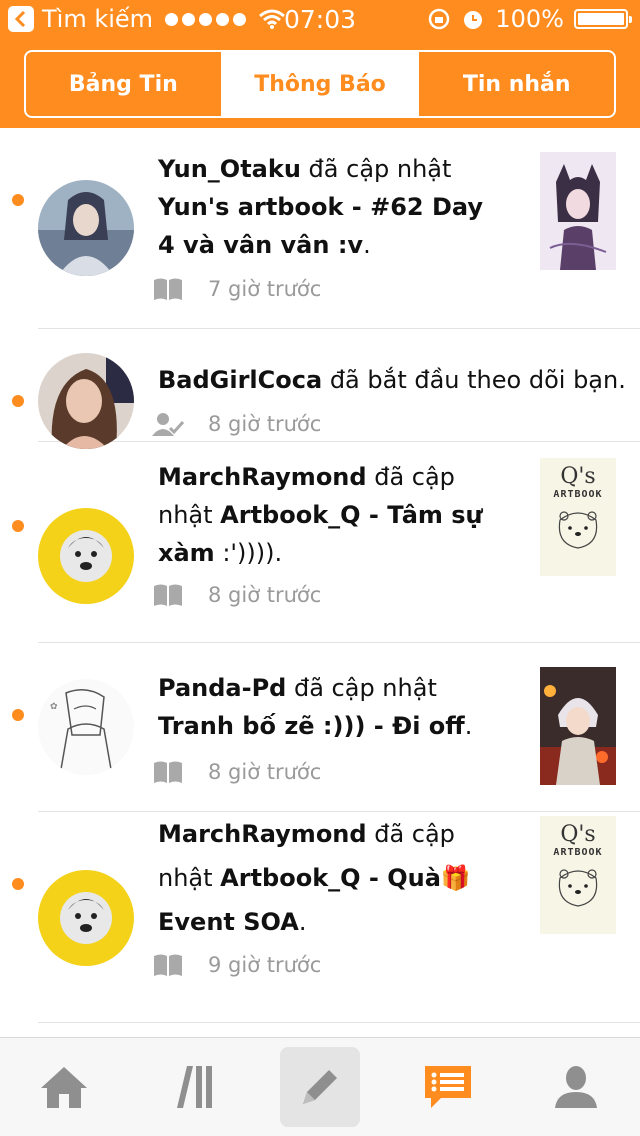 This screenshot has height=1136, width=640. What do you see at coordinates (86, 727) in the screenshot?
I see `avatar: ✿` at bounding box center [86, 727].